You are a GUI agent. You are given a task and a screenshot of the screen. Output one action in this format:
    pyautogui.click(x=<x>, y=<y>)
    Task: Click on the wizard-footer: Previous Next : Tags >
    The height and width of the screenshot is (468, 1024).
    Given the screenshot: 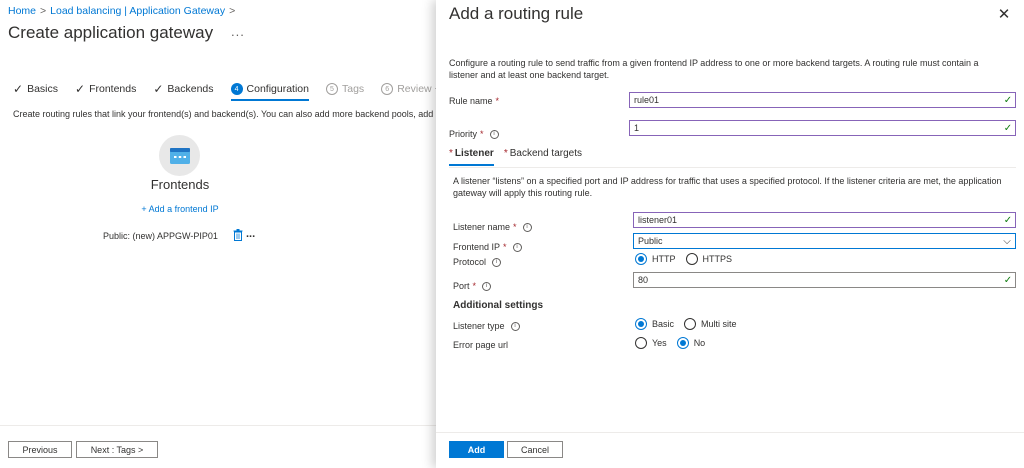 What is the action you would take?
    pyautogui.click(x=218, y=446)
    